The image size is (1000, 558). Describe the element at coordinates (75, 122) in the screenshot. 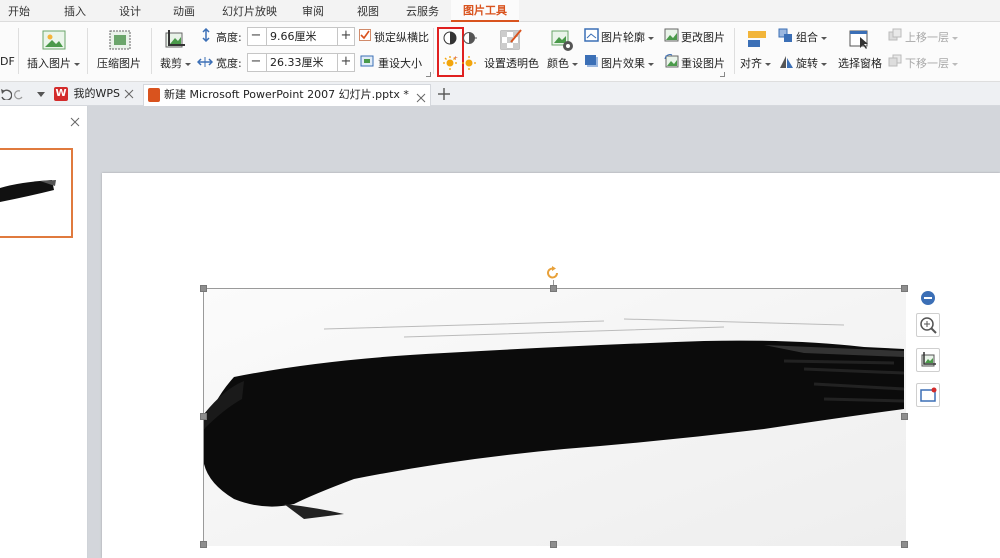

I see `close-pane-icon` at that location.